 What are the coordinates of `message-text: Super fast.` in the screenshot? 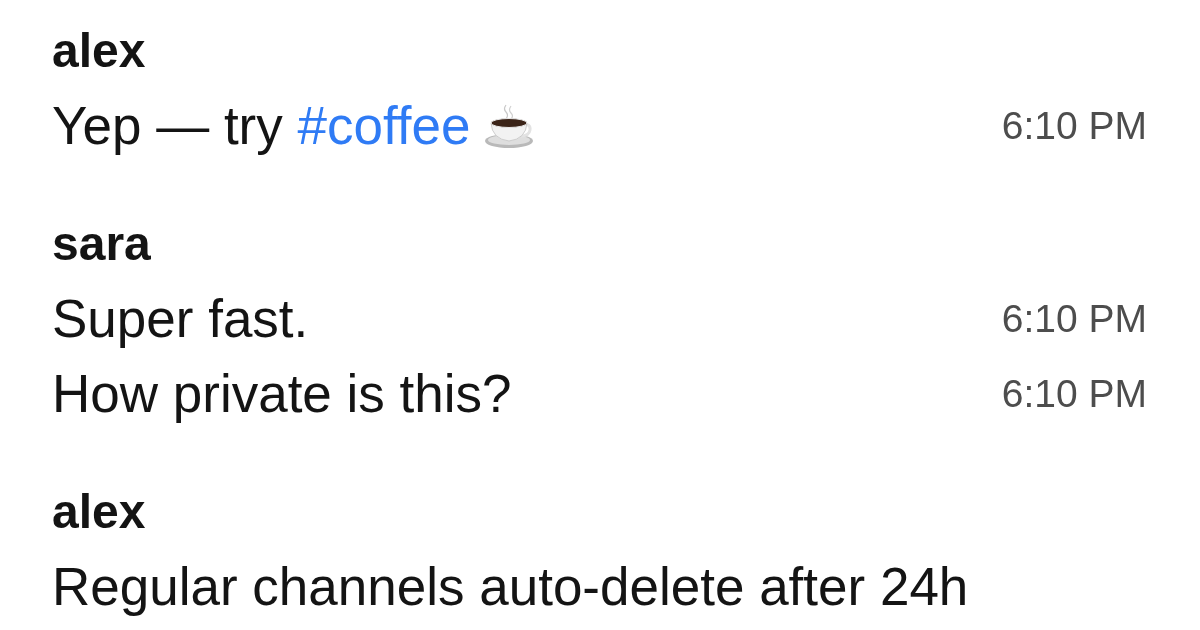 It's located at (180, 318).